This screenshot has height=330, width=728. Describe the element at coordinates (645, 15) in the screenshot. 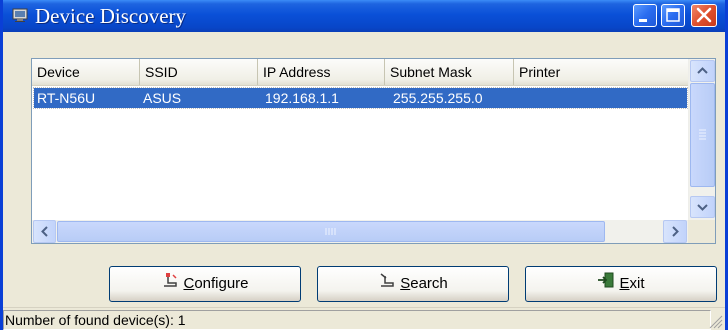

I see `minimize-button` at that location.